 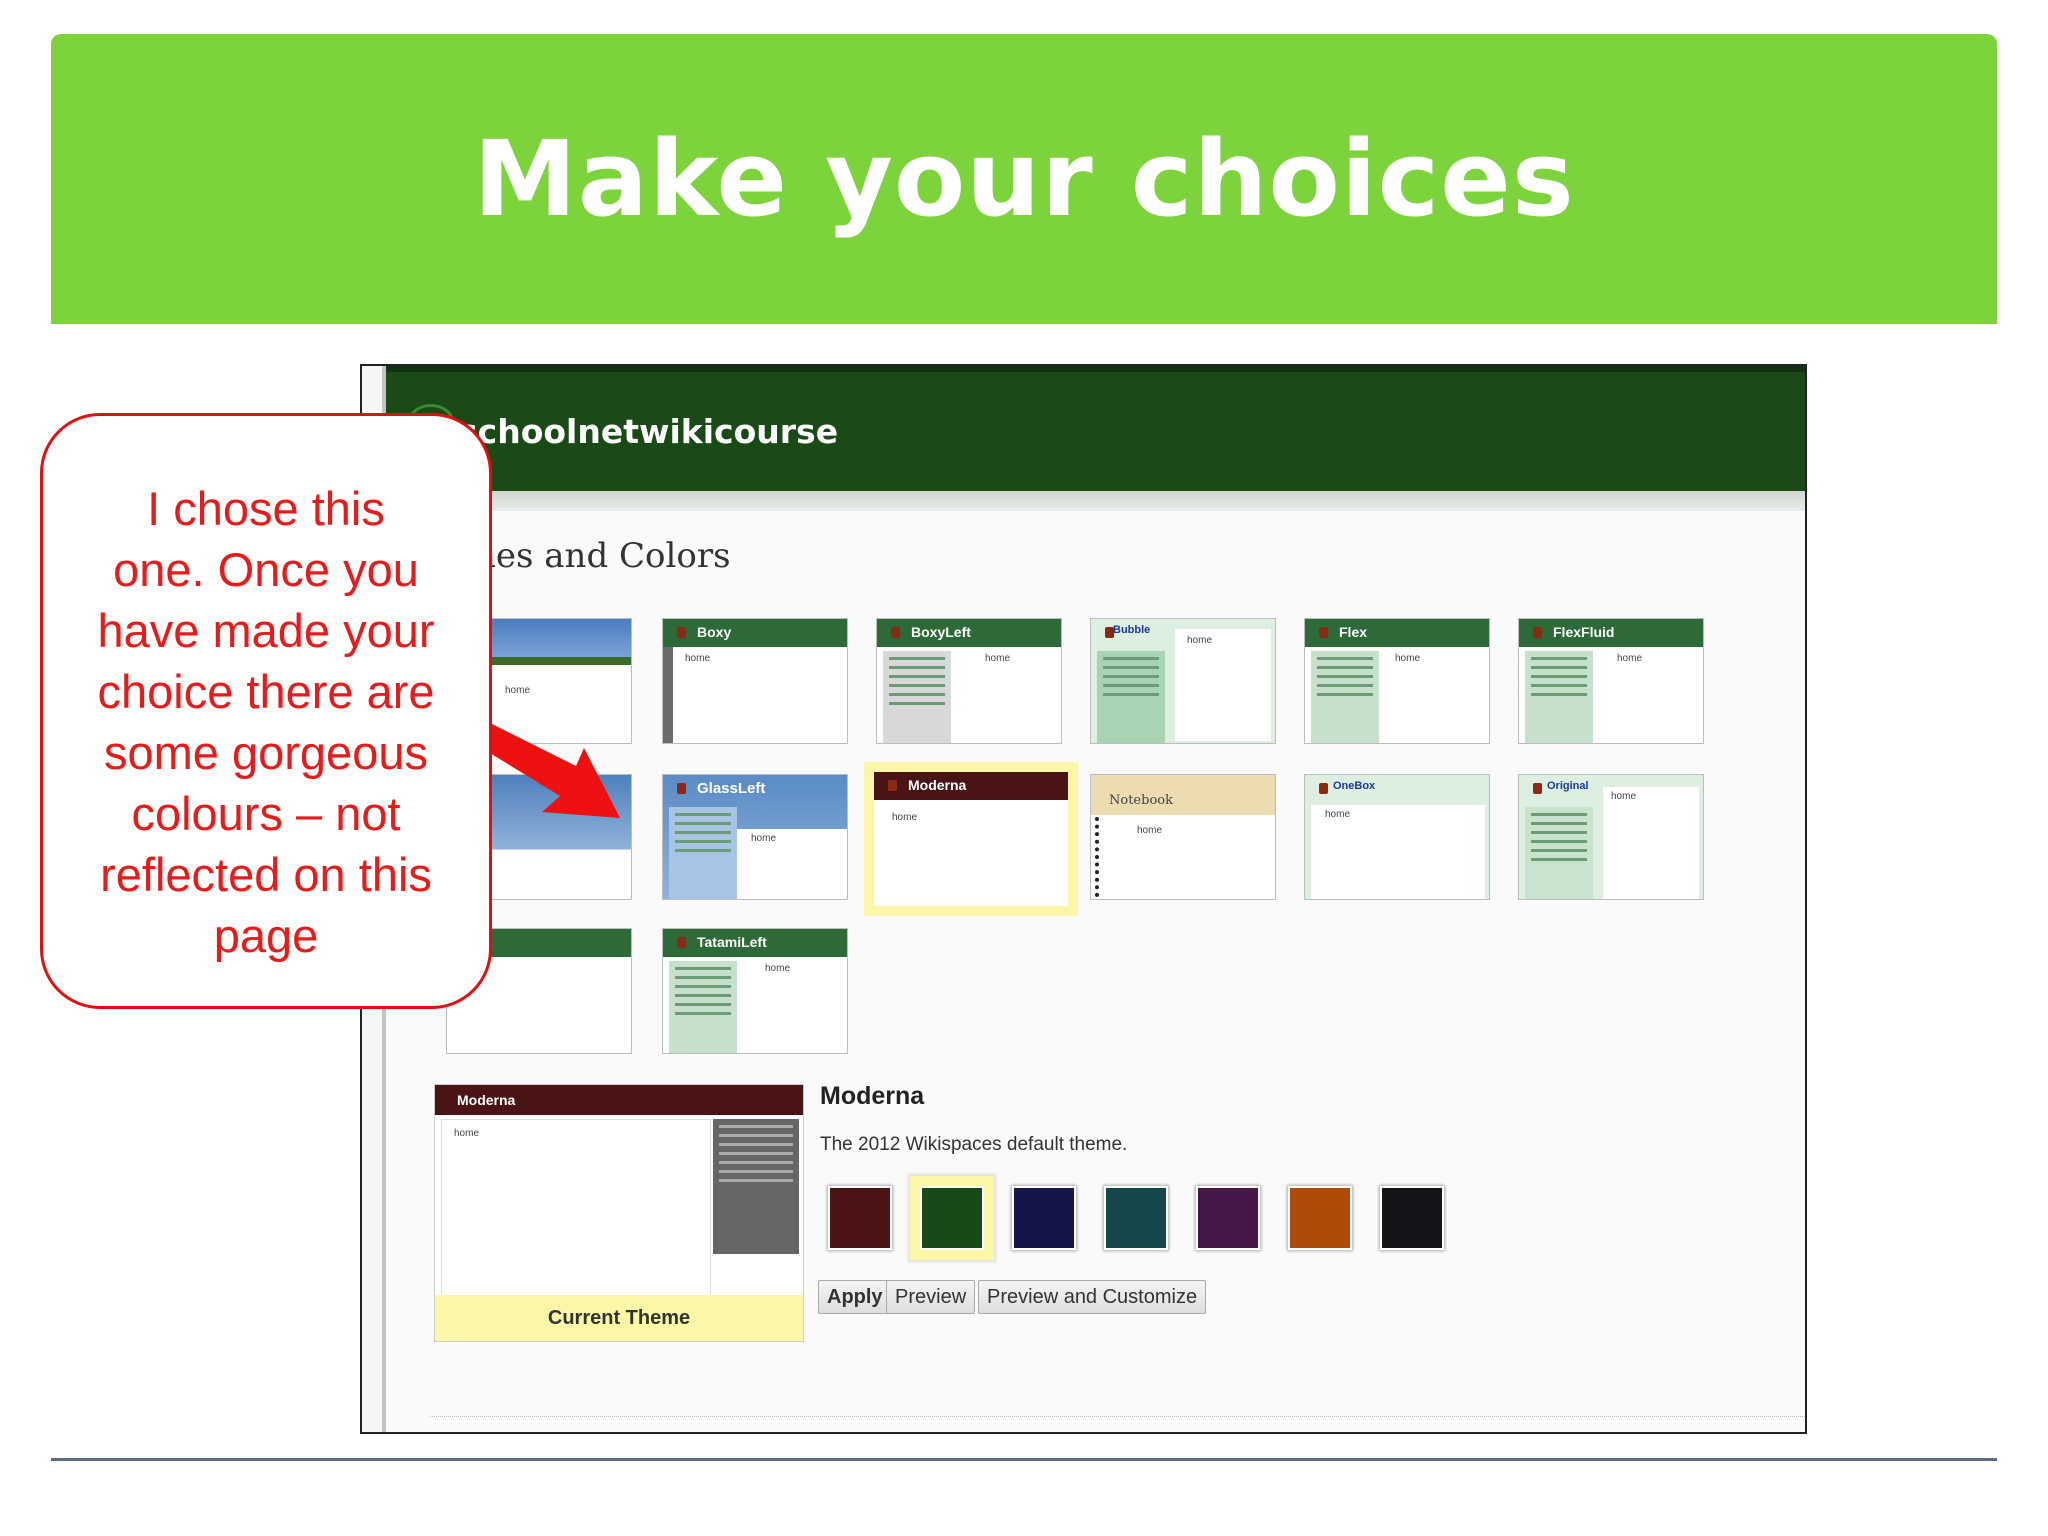 What do you see at coordinates (971, 839) in the screenshot?
I see `theme-thumb-moderna: Moderna home` at bounding box center [971, 839].